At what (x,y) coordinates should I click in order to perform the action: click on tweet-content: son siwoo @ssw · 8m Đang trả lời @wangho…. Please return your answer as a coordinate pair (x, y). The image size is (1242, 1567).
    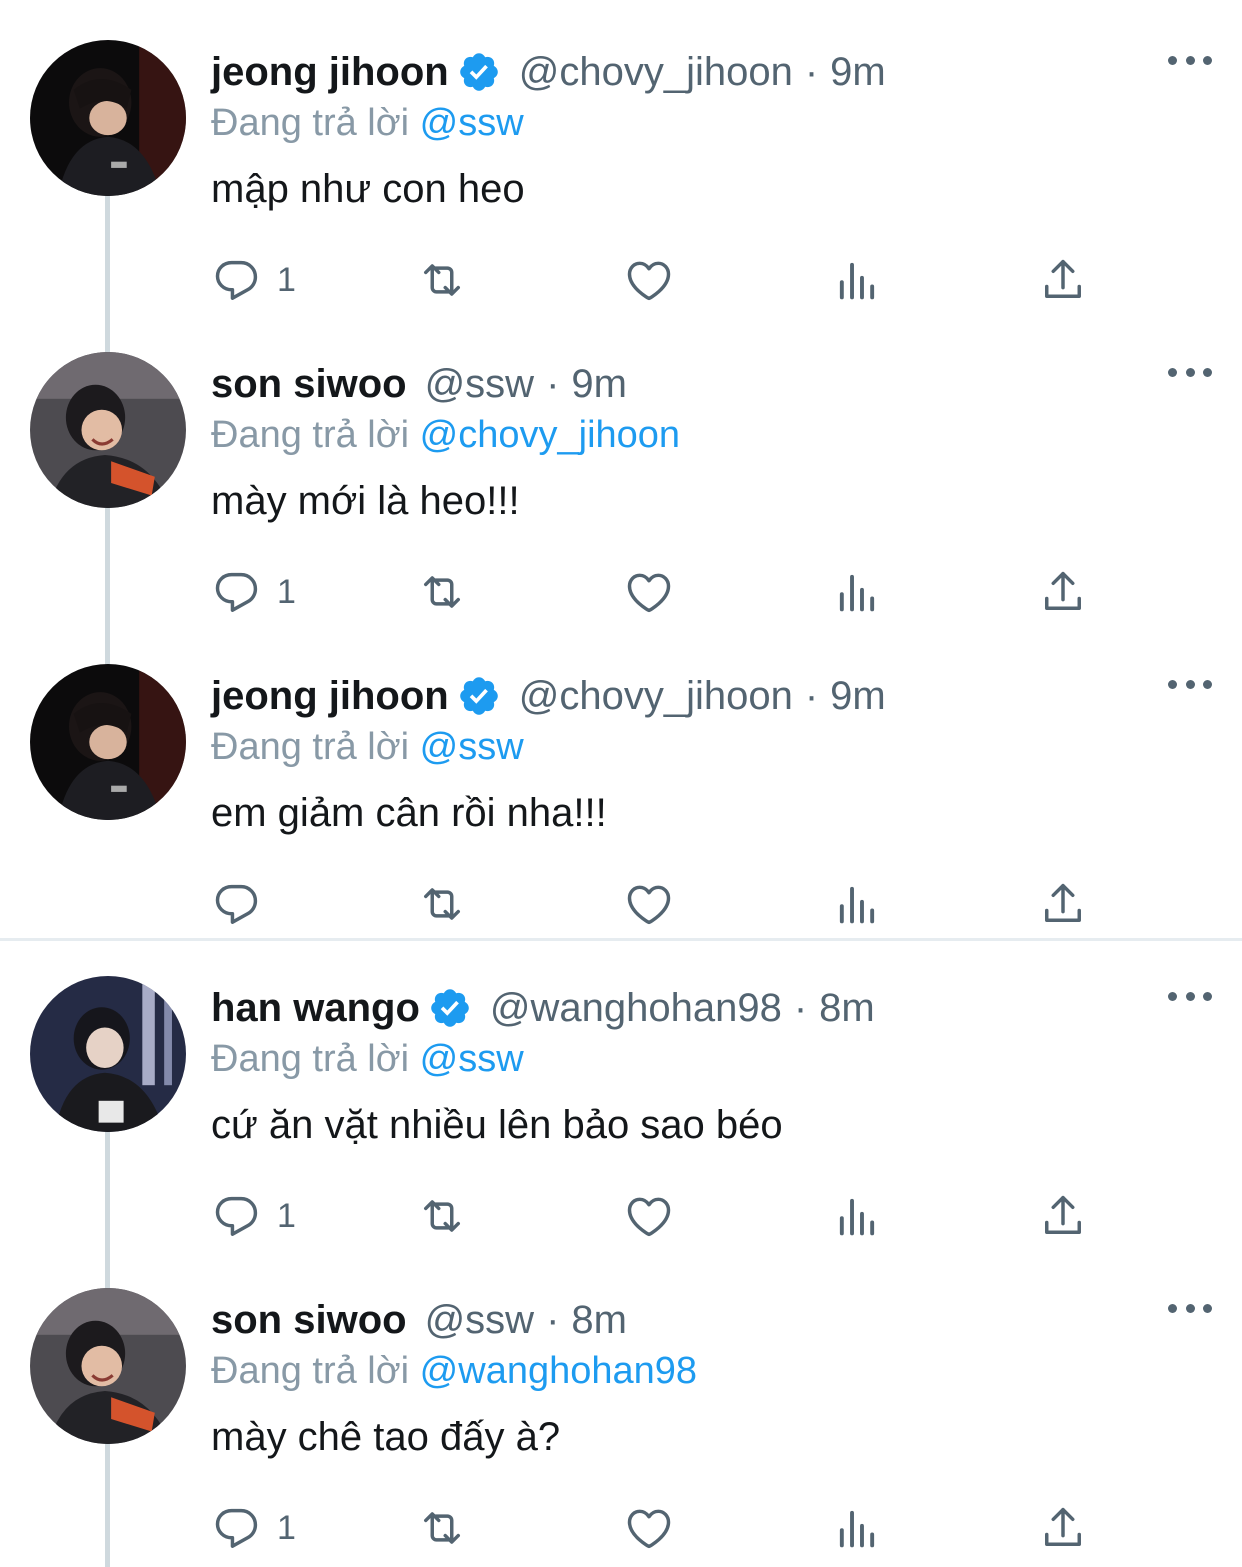
    Looking at the image, I should click on (706, 1377).